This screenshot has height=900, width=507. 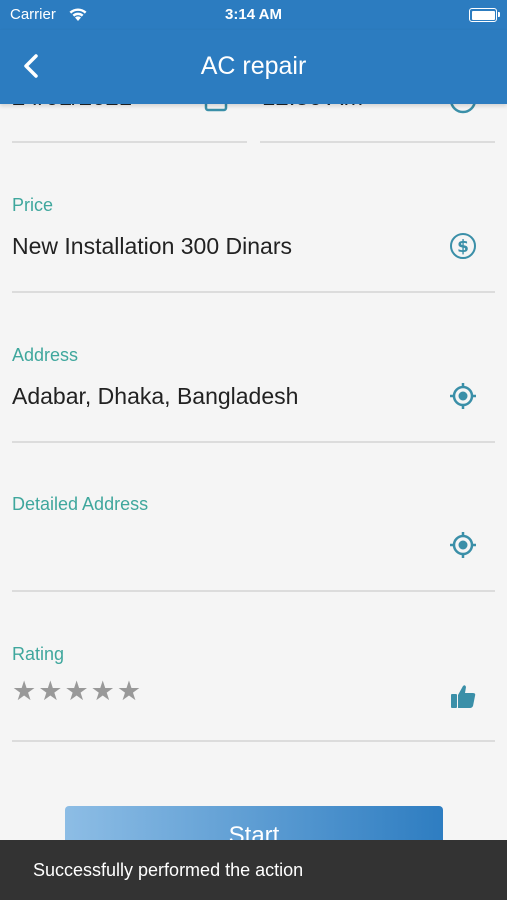 I want to click on address-label: Address, so click(x=45, y=355).